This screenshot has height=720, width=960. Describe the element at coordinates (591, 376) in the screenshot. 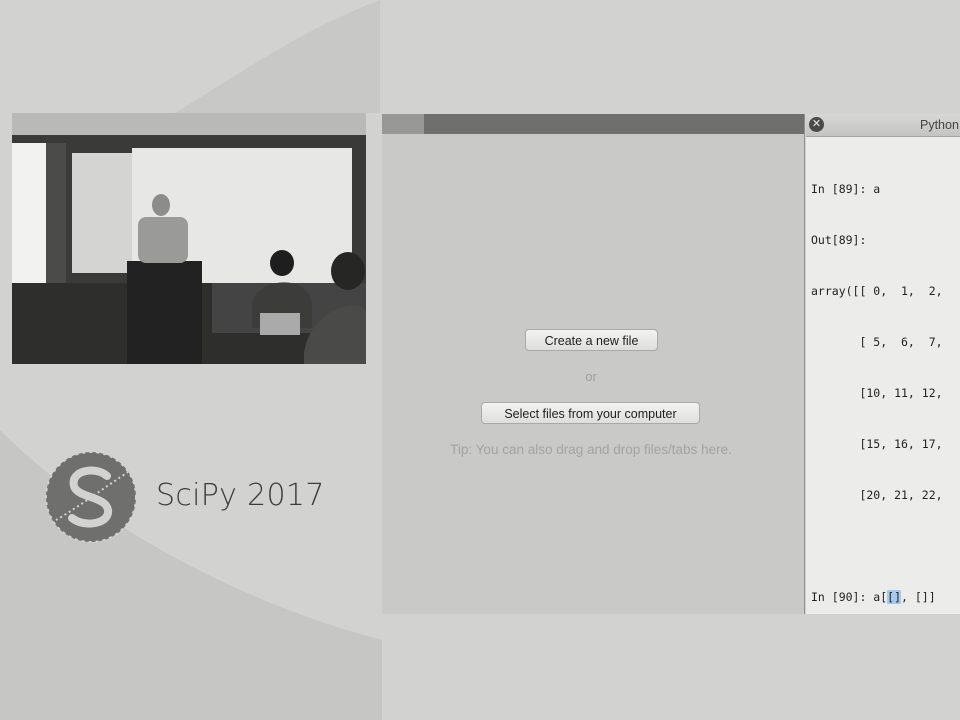

I see `or-separator: or` at that location.